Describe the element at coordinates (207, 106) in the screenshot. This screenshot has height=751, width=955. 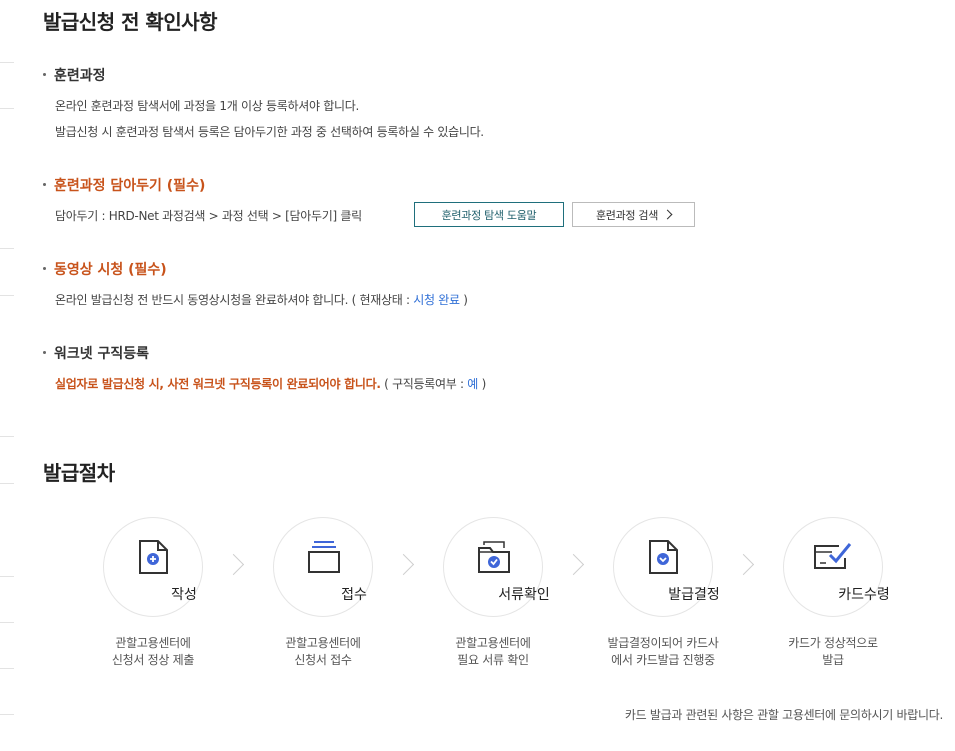
I see `training-line-1: 온라인 훈련과정 탐색서에 과정을 1개 이상 등록하셔야 합니다.` at that location.